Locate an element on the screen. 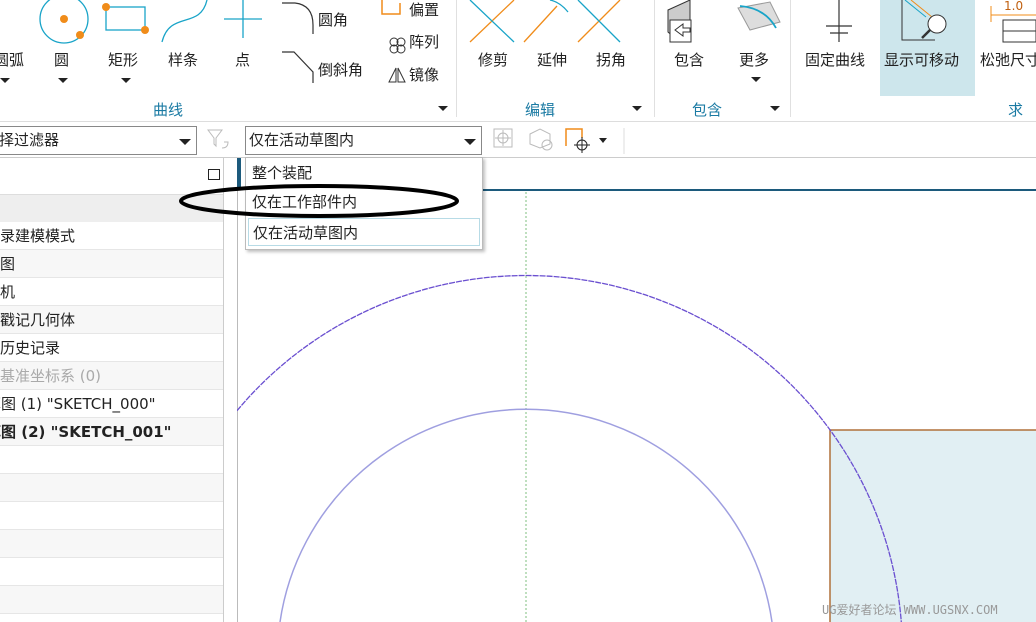  spline-button: 样条 is located at coordinates (183, 59).